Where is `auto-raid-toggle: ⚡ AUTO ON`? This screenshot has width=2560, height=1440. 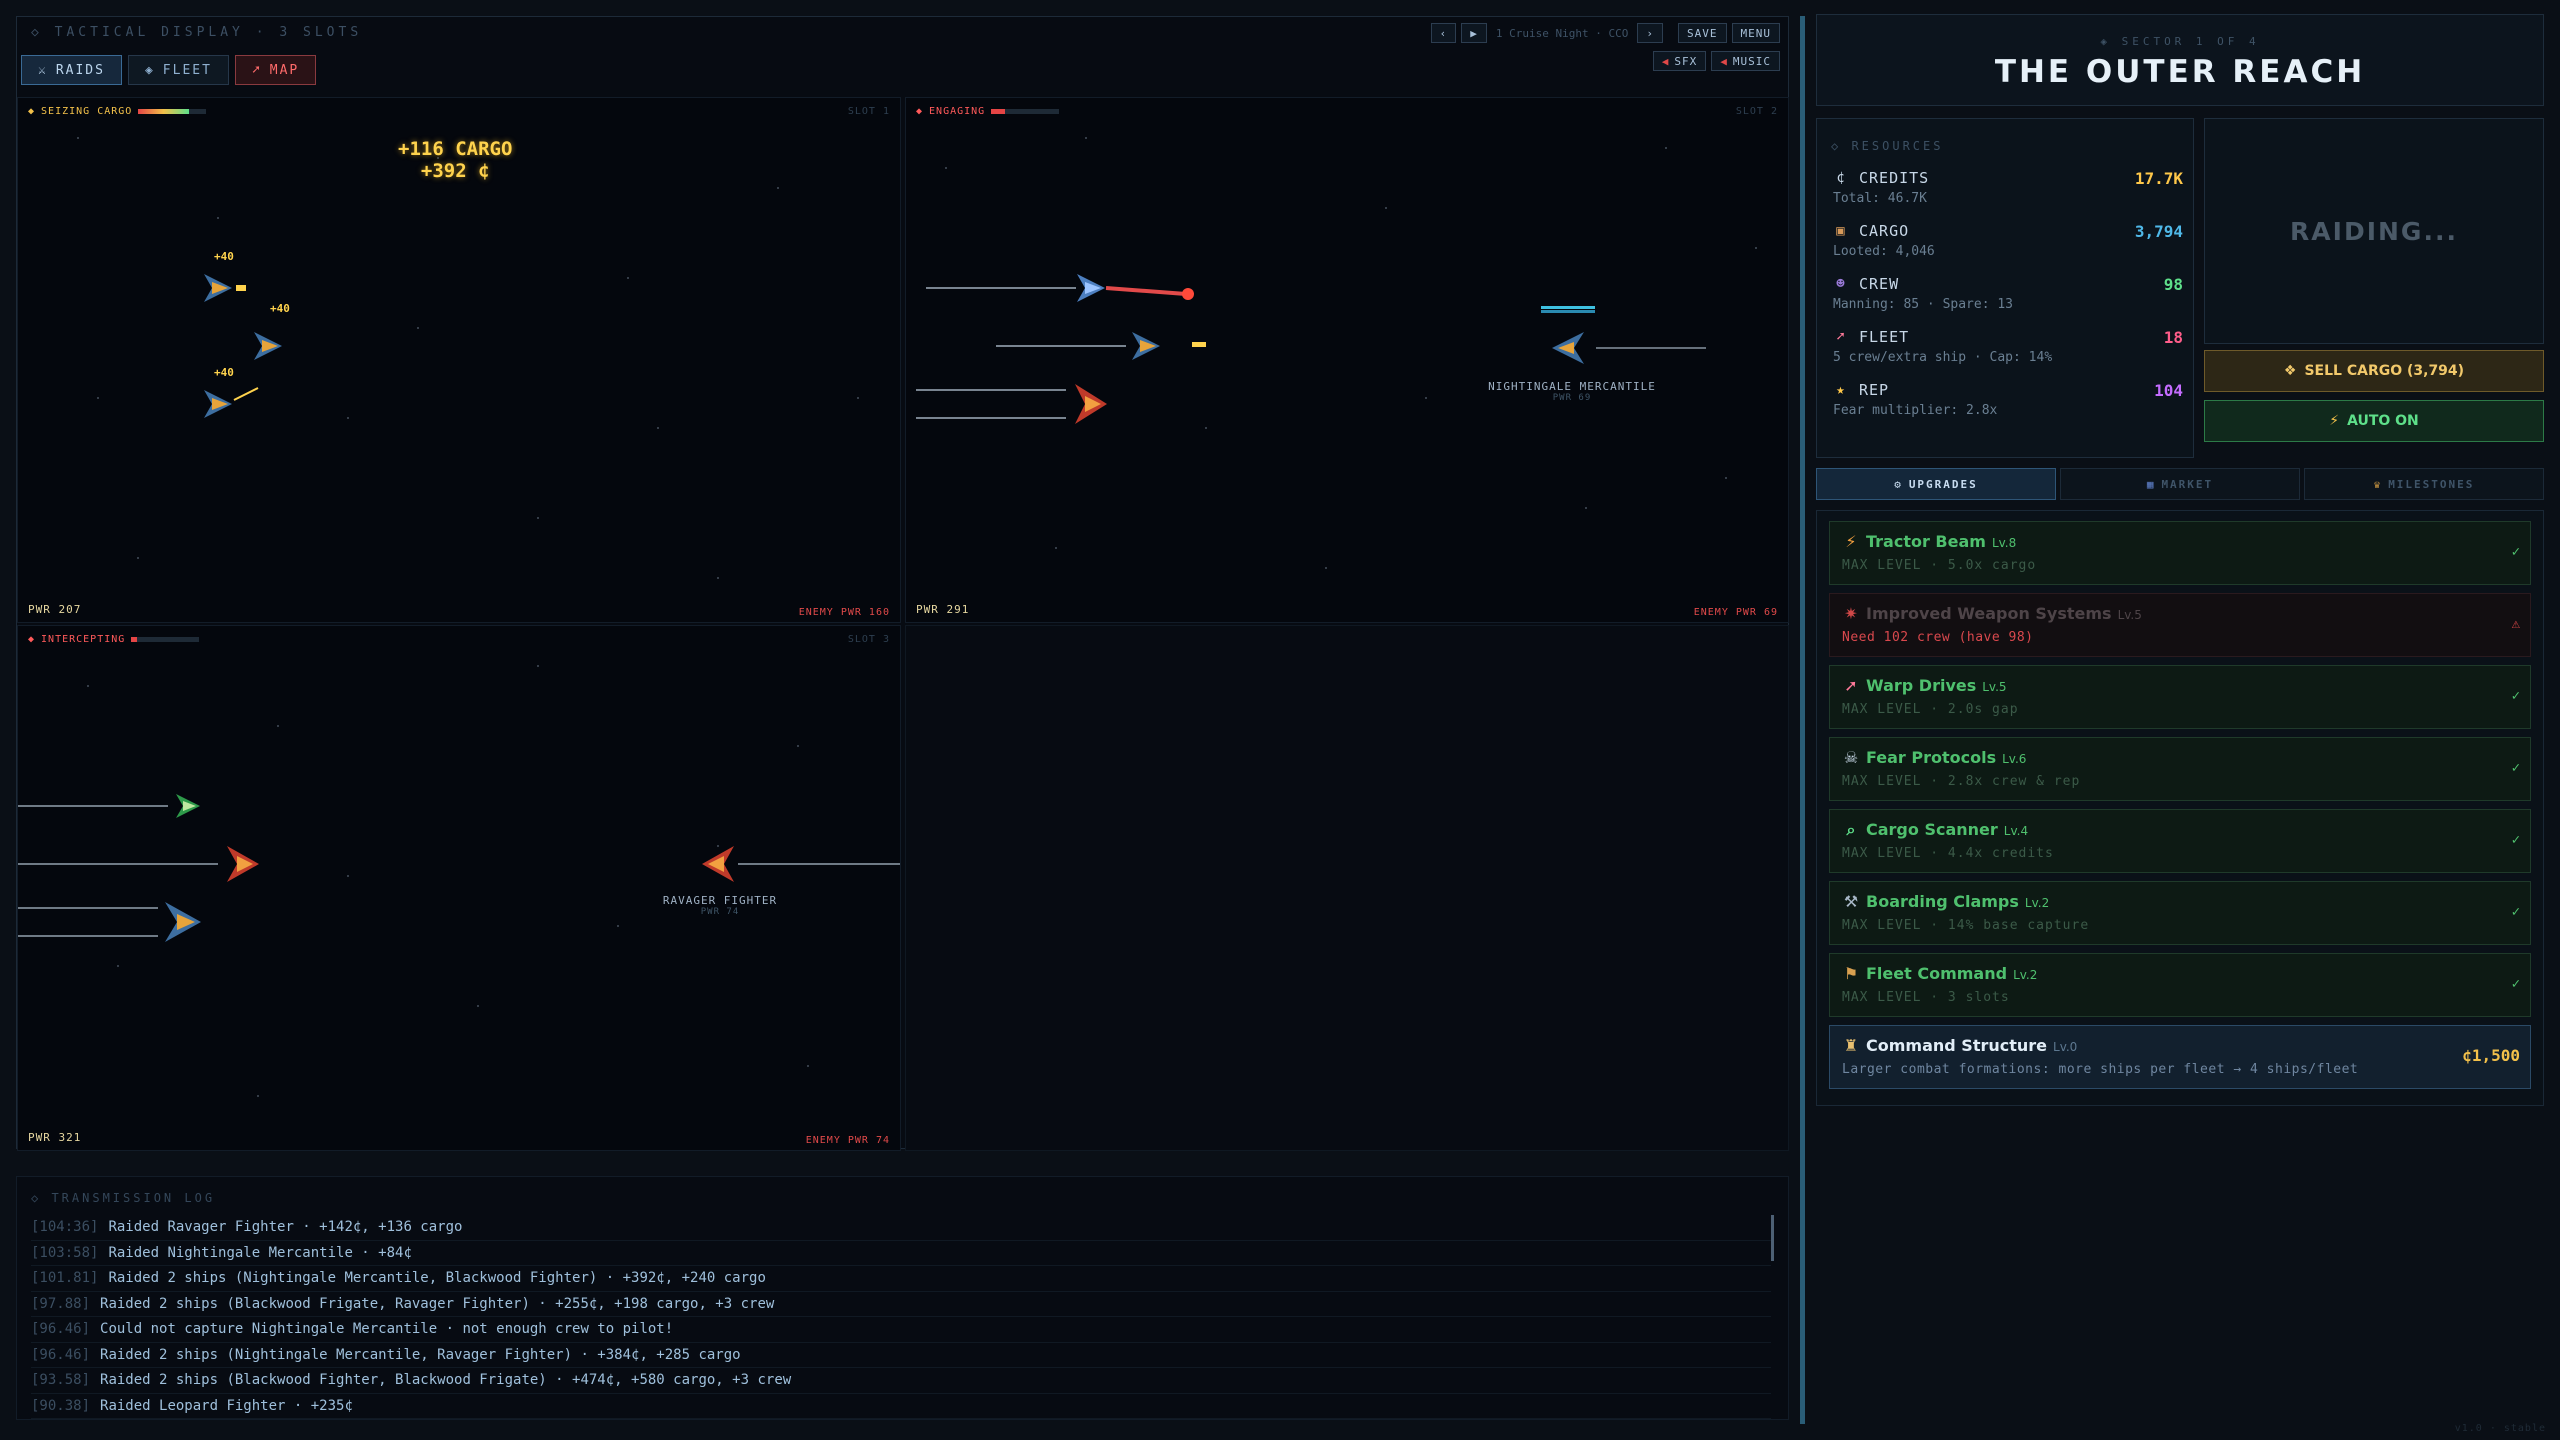 auto-raid-toggle: ⚡ AUTO ON is located at coordinates (2374, 421).